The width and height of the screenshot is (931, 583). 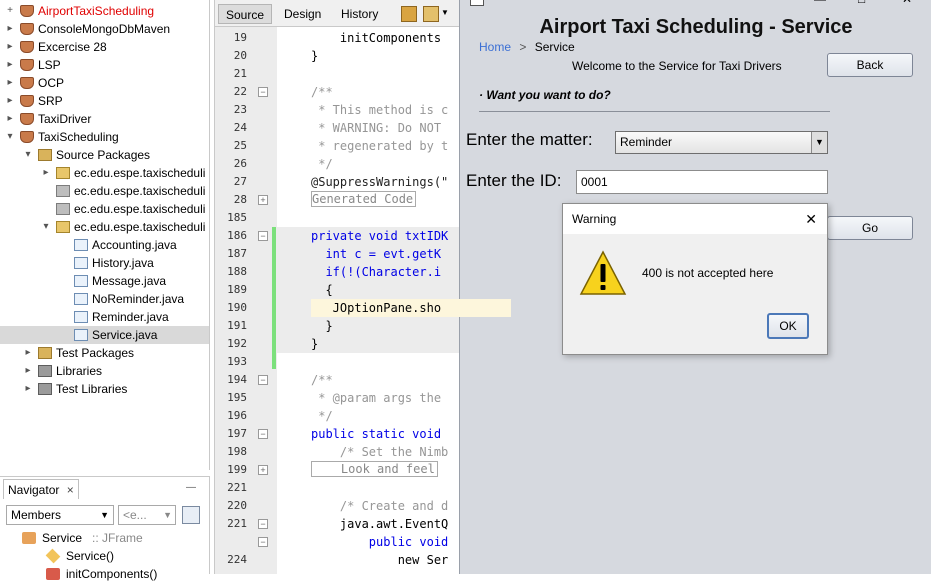 What do you see at coordinates (431, 14) in the screenshot?
I see `forward-history-icon` at bounding box center [431, 14].